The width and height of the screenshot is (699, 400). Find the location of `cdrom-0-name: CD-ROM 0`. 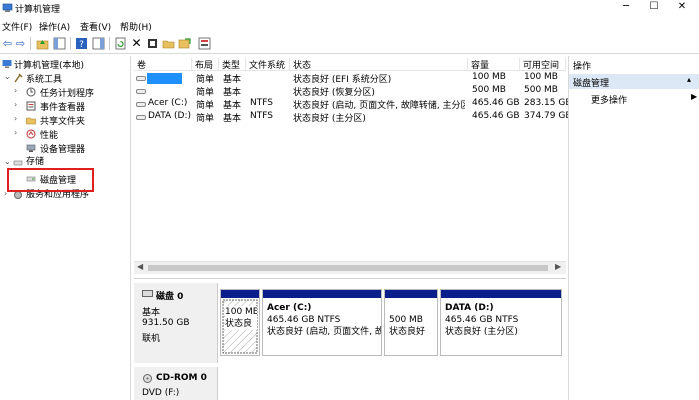

cdrom-0-name: CD-ROM 0 is located at coordinates (181, 378).